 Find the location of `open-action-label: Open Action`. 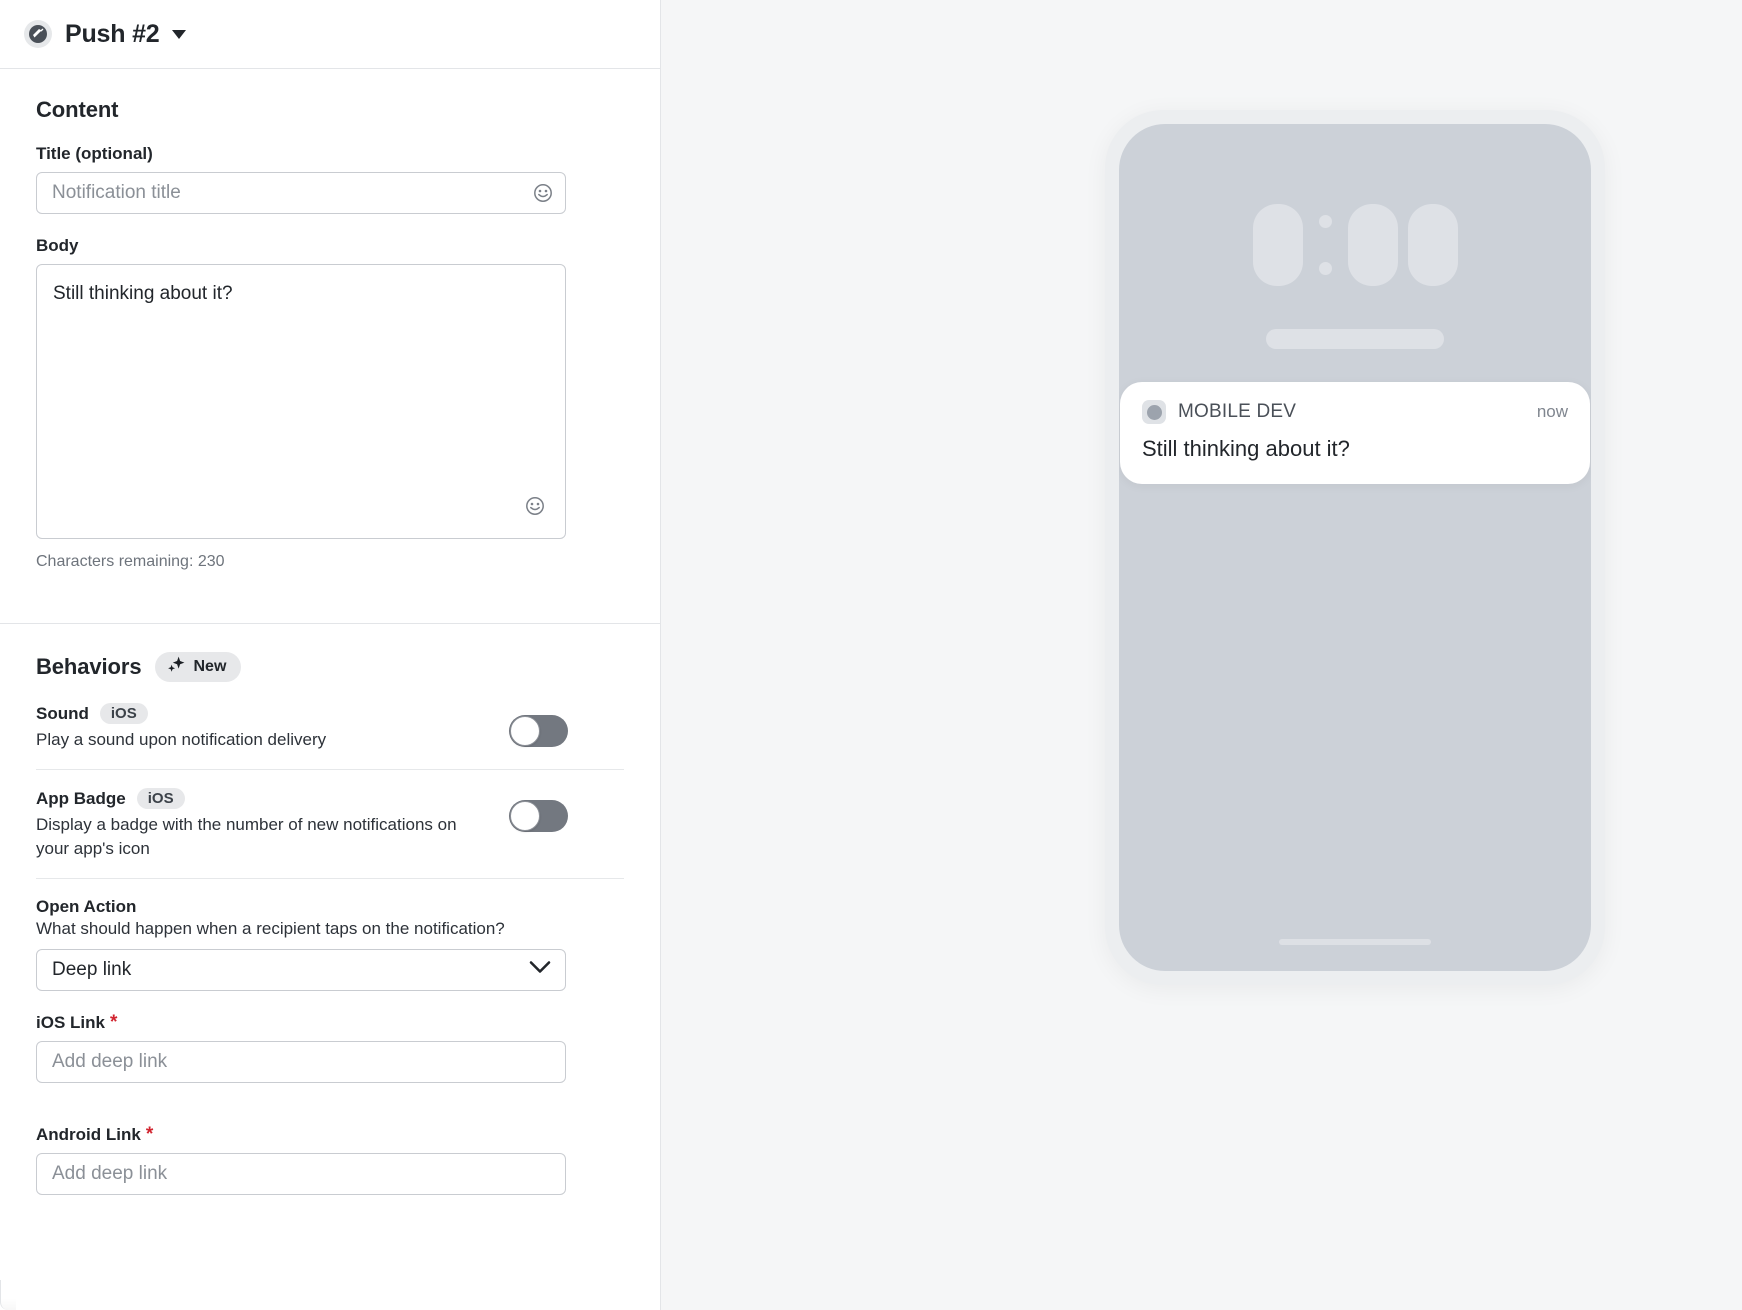

open-action-label: Open Action is located at coordinates (86, 907).